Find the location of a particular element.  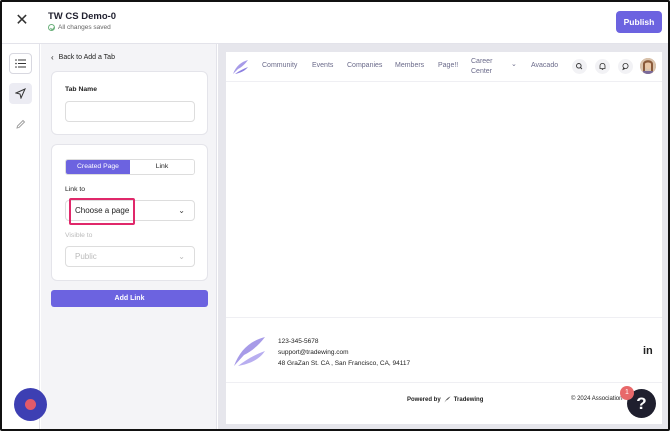

nav-item-career-center: Career Center is located at coordinates (481, 67).